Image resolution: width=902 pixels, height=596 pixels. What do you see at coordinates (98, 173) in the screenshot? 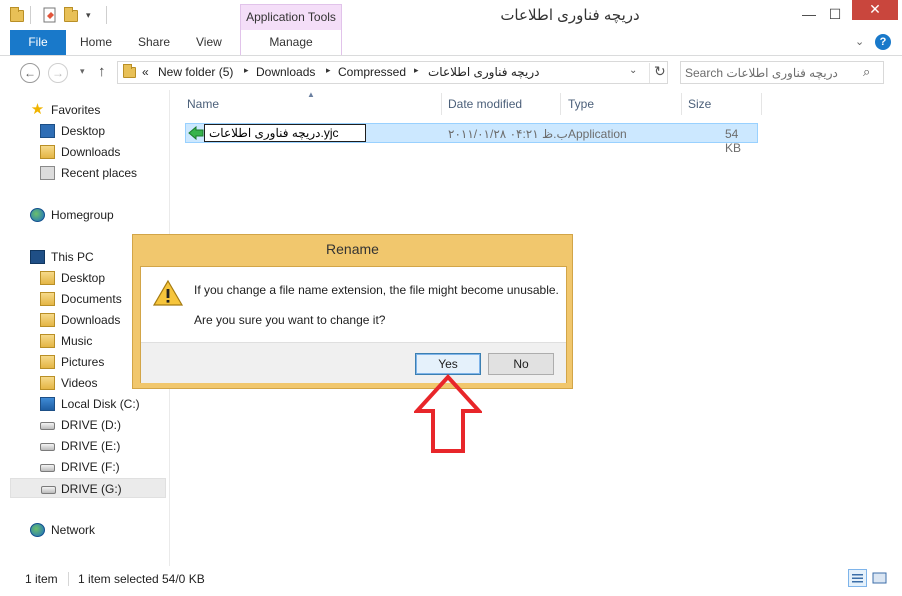
I see `nav-fav-recent-places: Recent places` at bounding box center [98, 173].